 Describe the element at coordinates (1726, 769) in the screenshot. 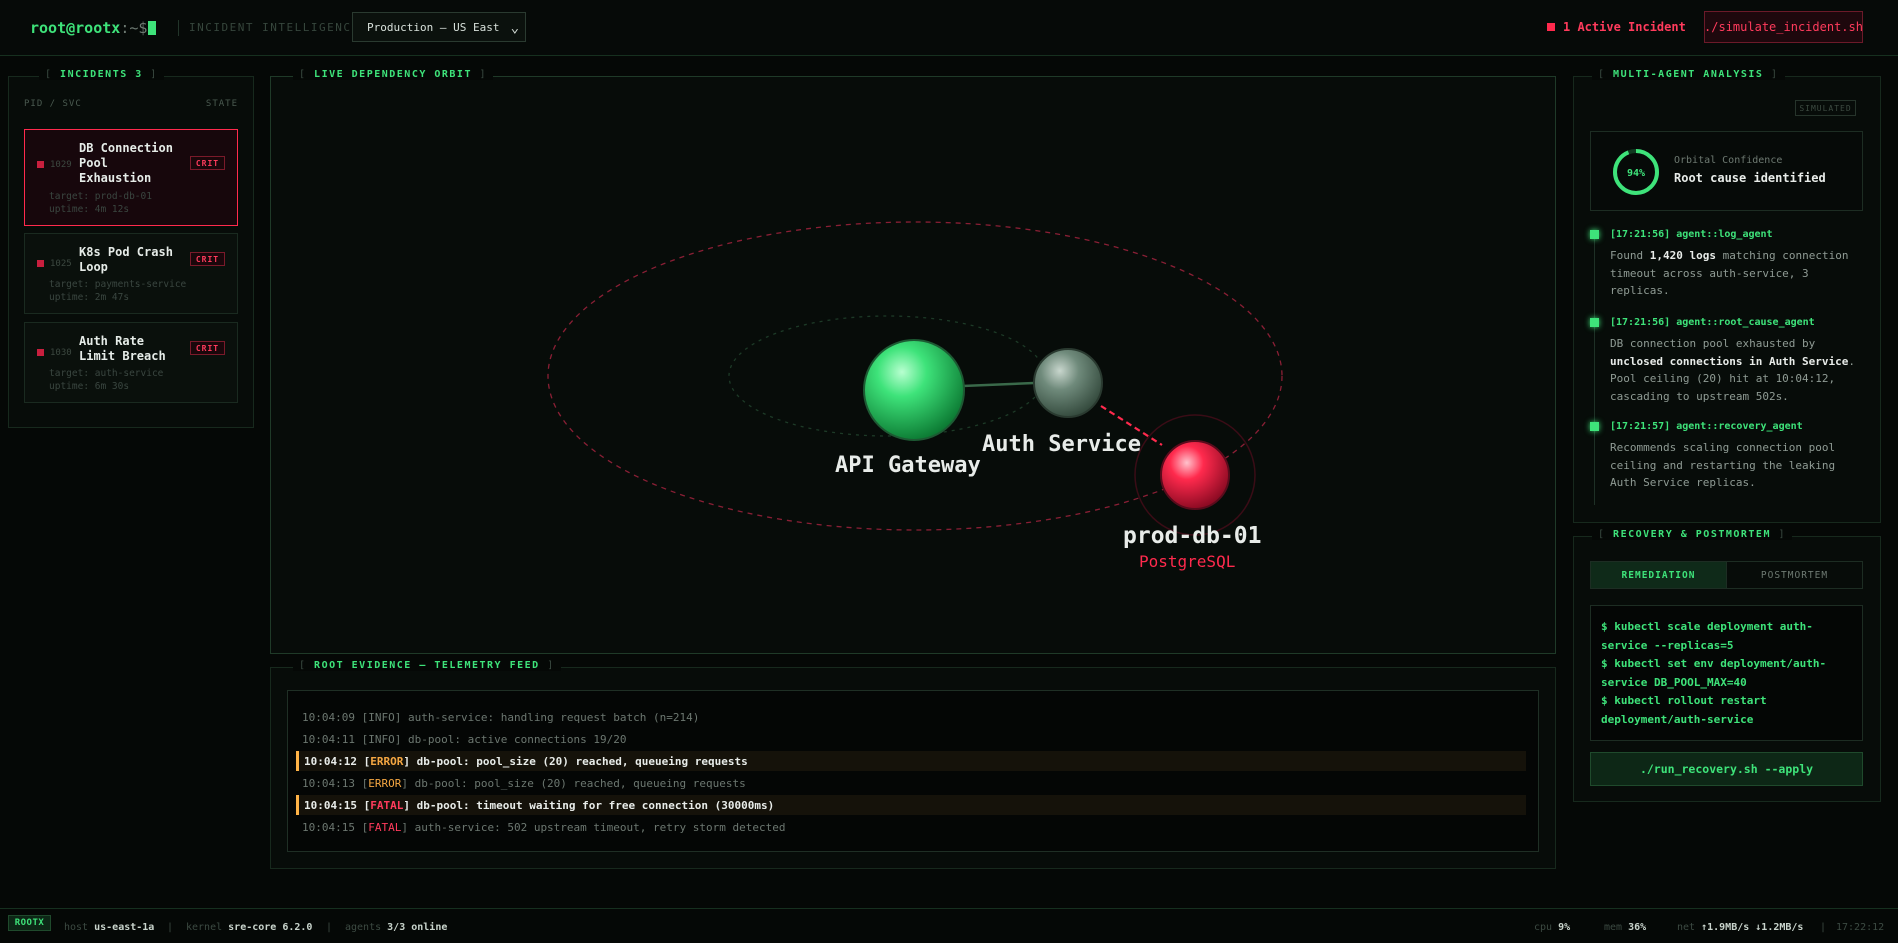

I see `run-recovery-button: ./run_recovery.sh --apply` at that location.